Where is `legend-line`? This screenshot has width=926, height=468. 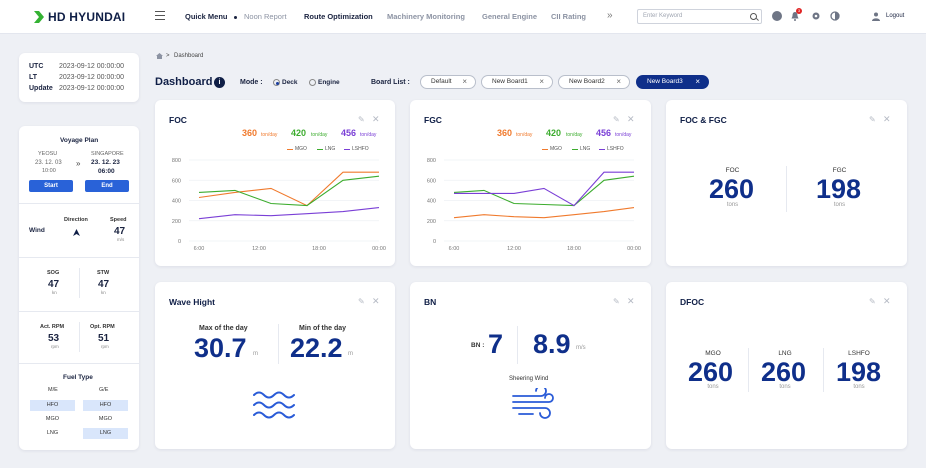 legend-line is located at coordinates (545, 149).